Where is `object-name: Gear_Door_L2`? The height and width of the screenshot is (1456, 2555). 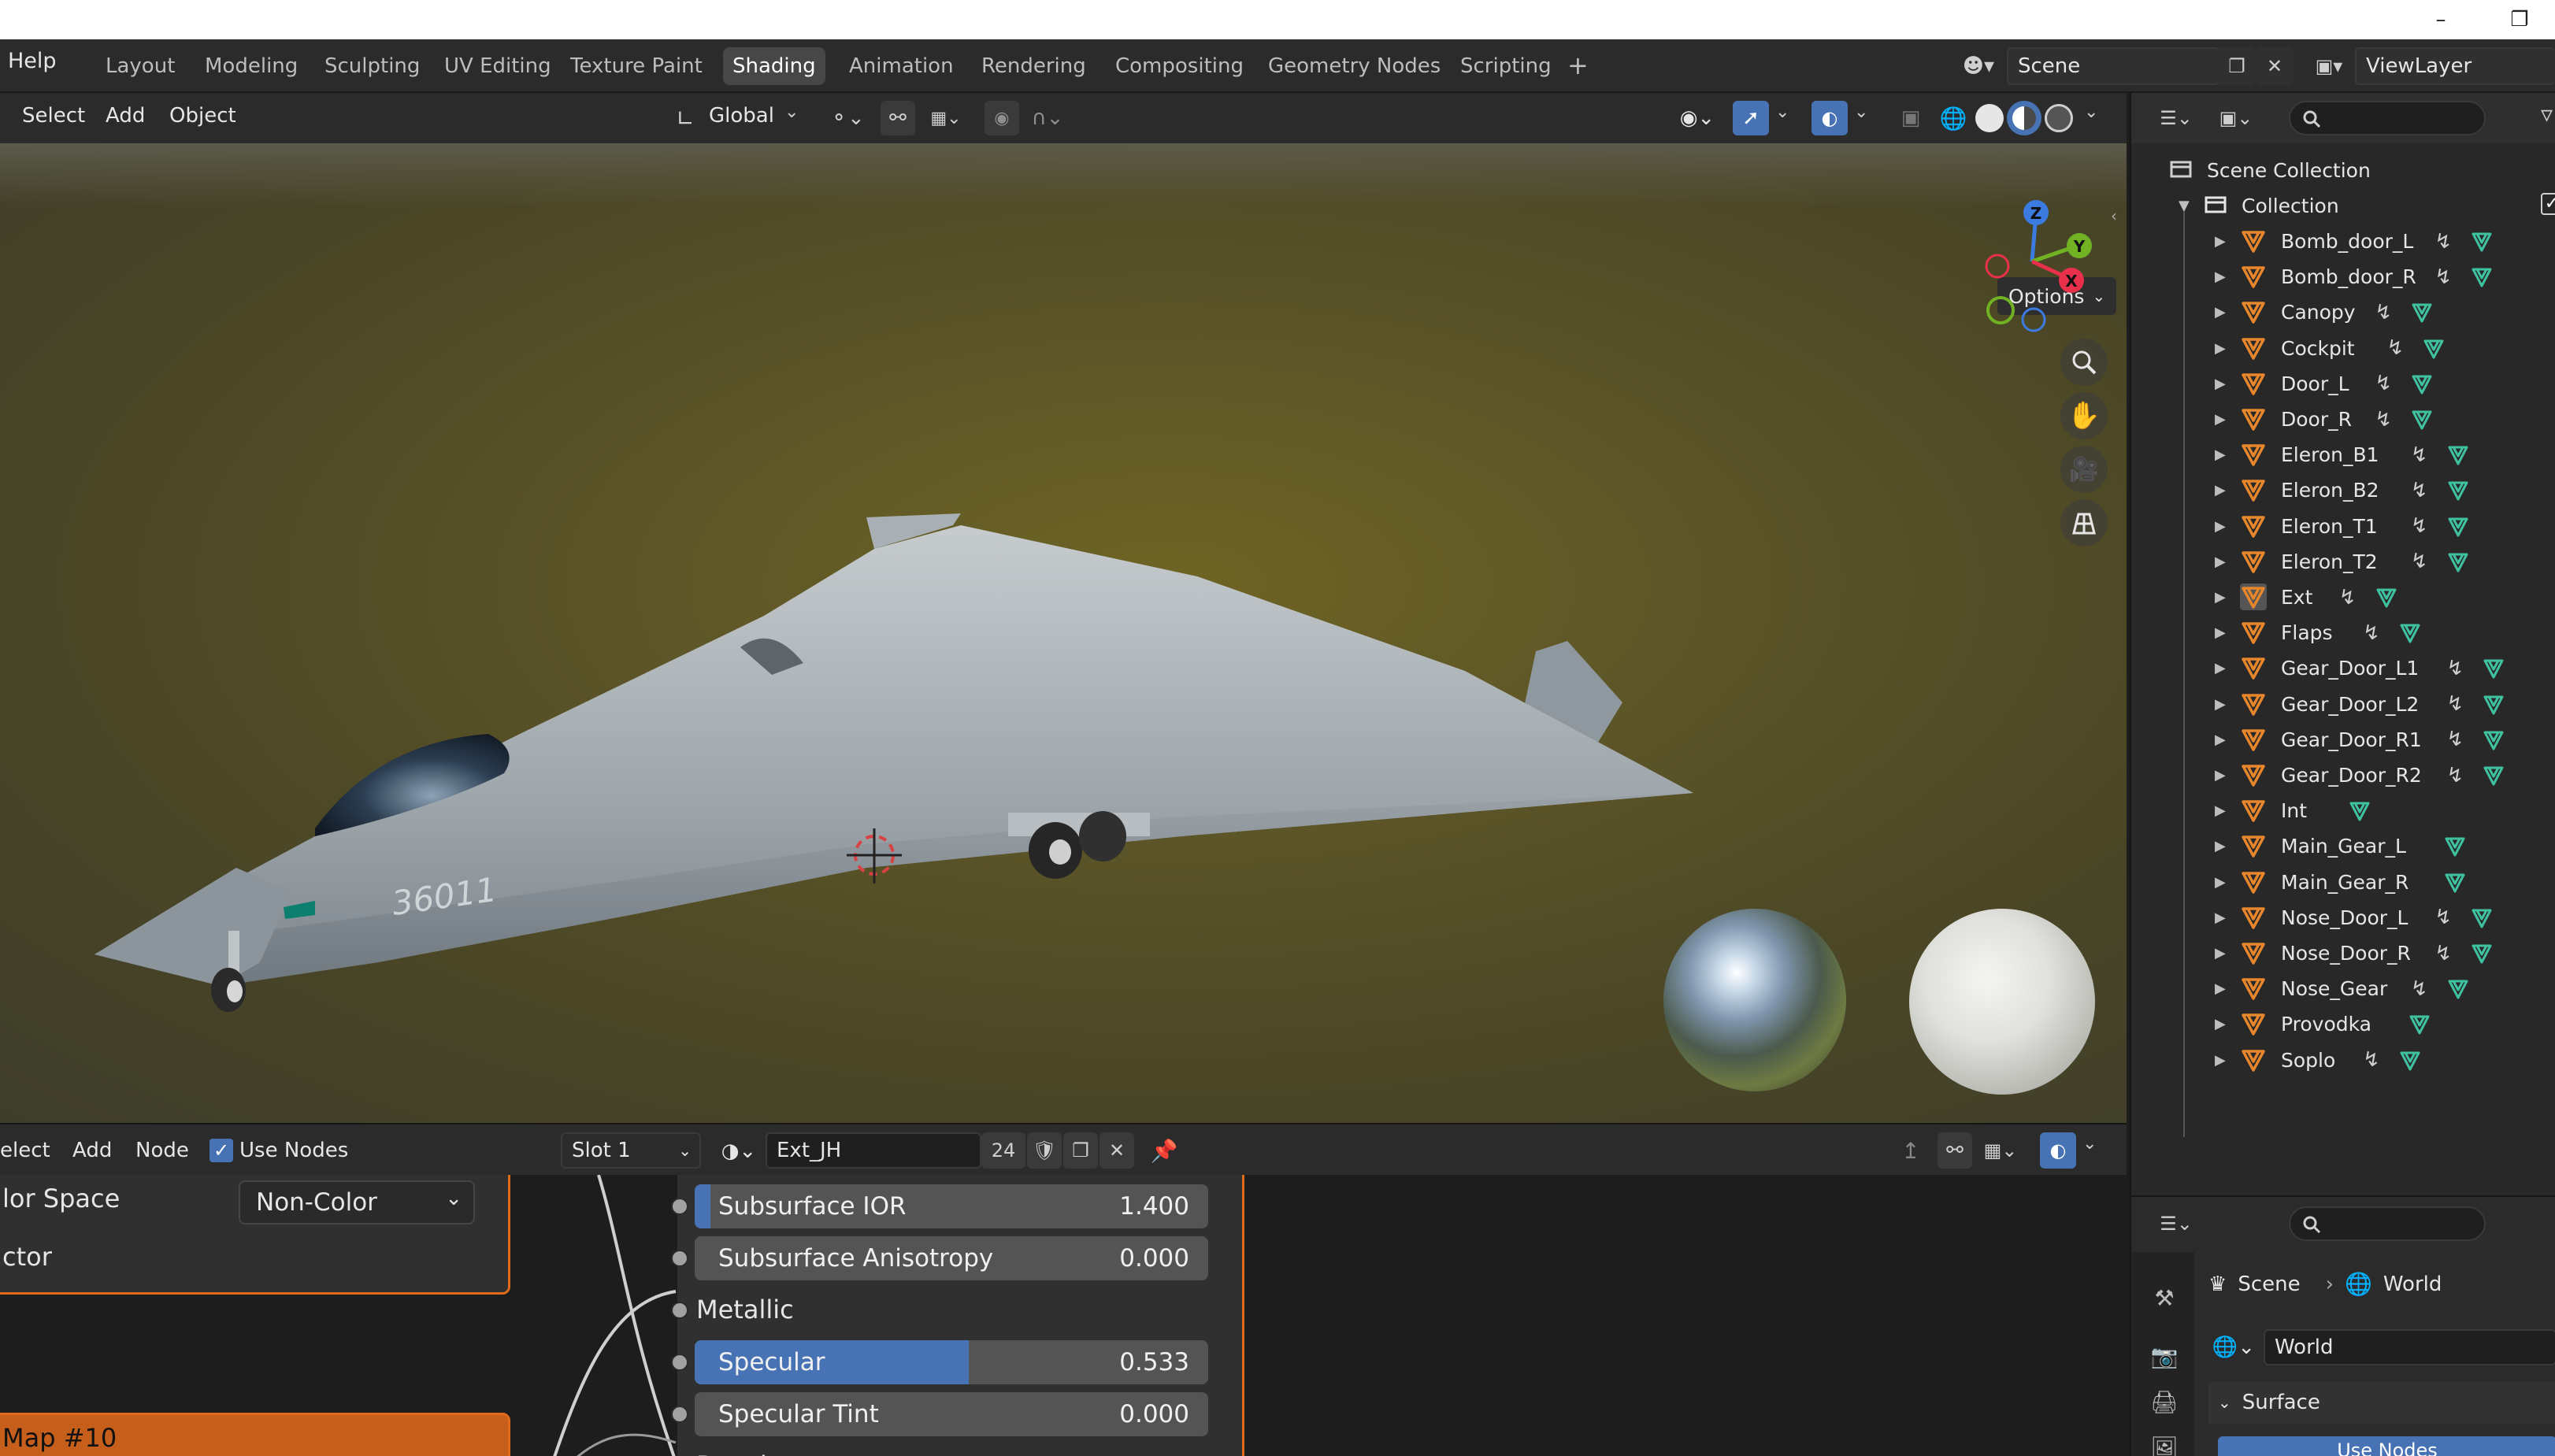
object-name: Gear_Door_L2 is located at coordinates (2350, 704).